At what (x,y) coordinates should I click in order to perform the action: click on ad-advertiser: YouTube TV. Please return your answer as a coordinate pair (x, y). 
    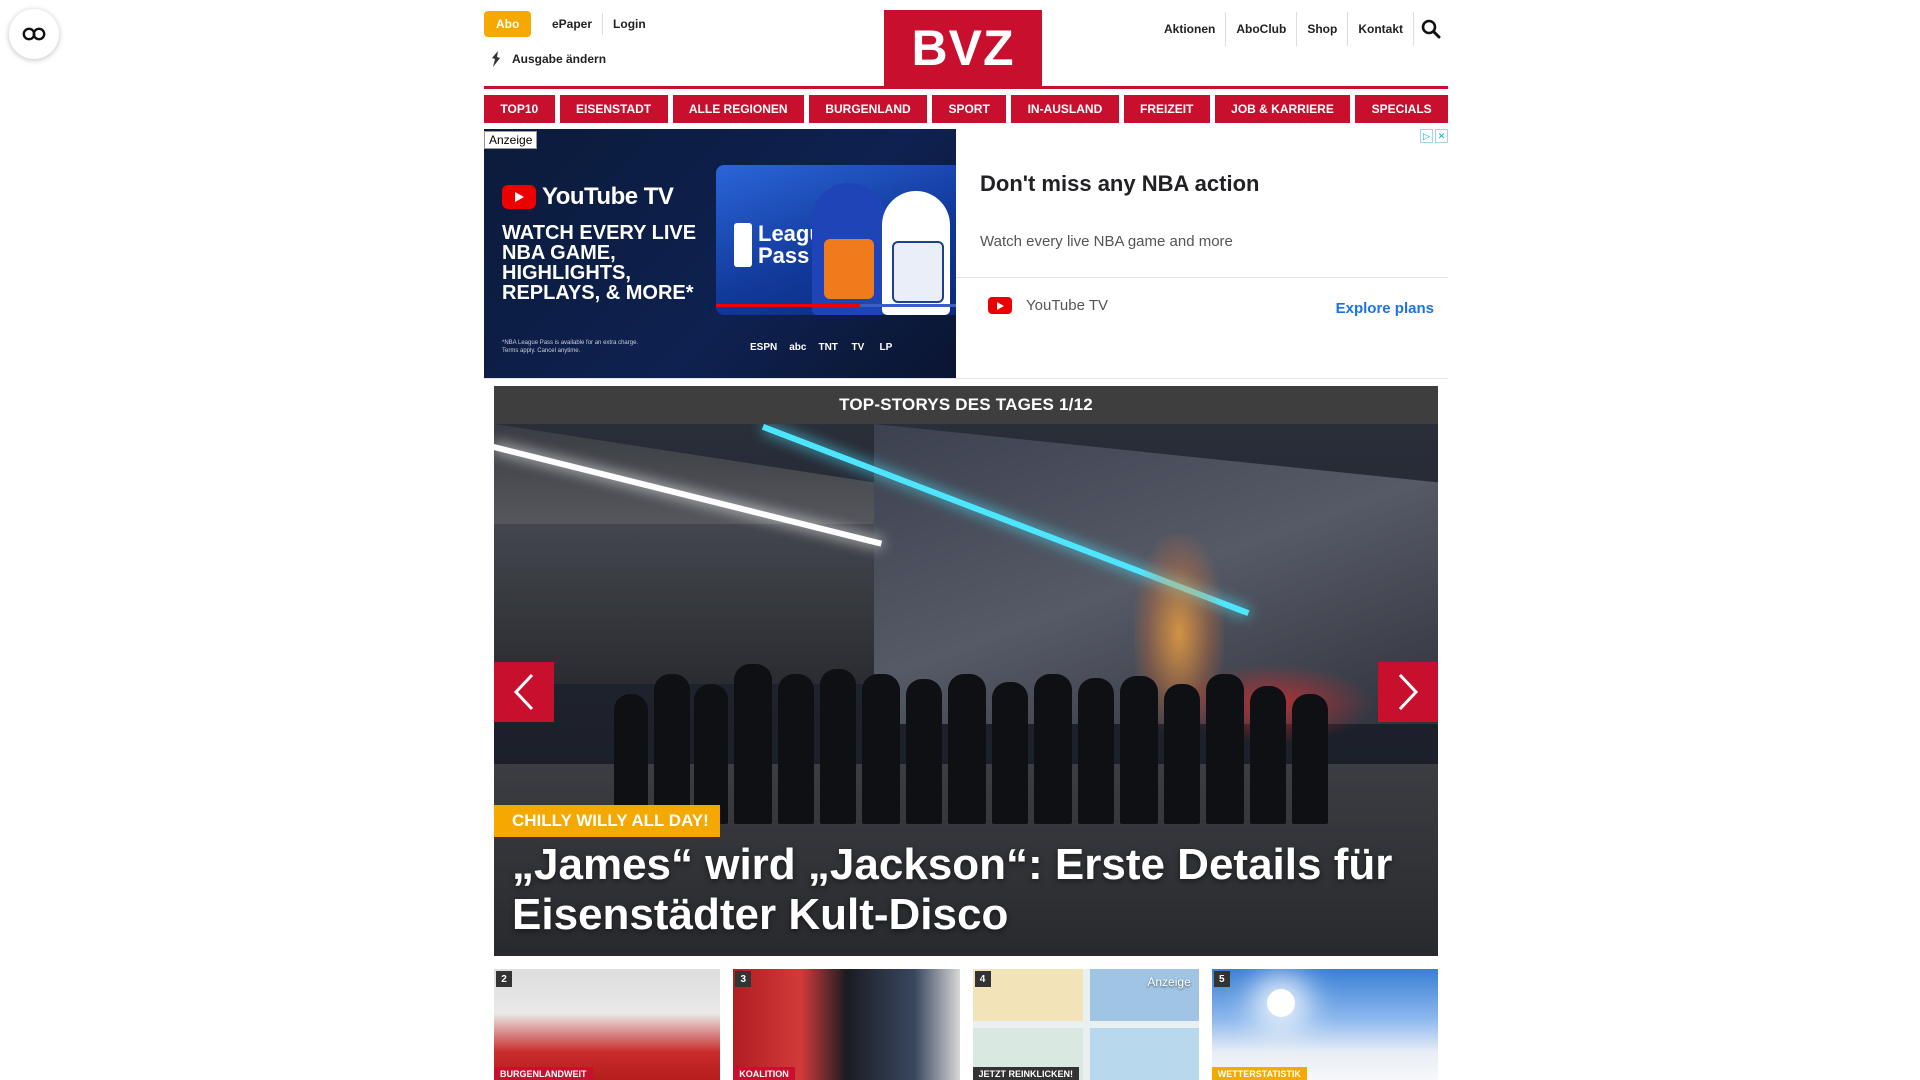
    Looking at the image, I should click on (1048, 305).